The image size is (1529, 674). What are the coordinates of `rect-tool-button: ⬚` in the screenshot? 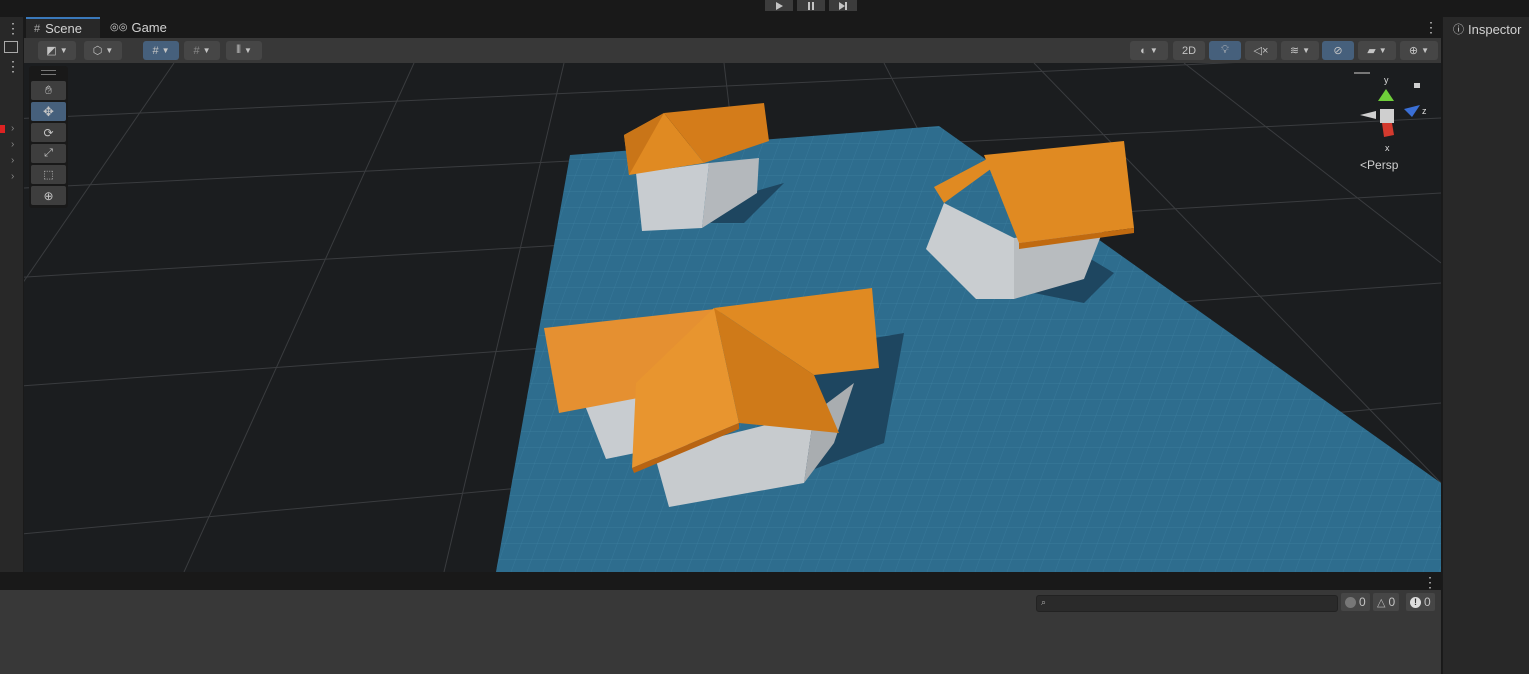 It's located at (48, 174).